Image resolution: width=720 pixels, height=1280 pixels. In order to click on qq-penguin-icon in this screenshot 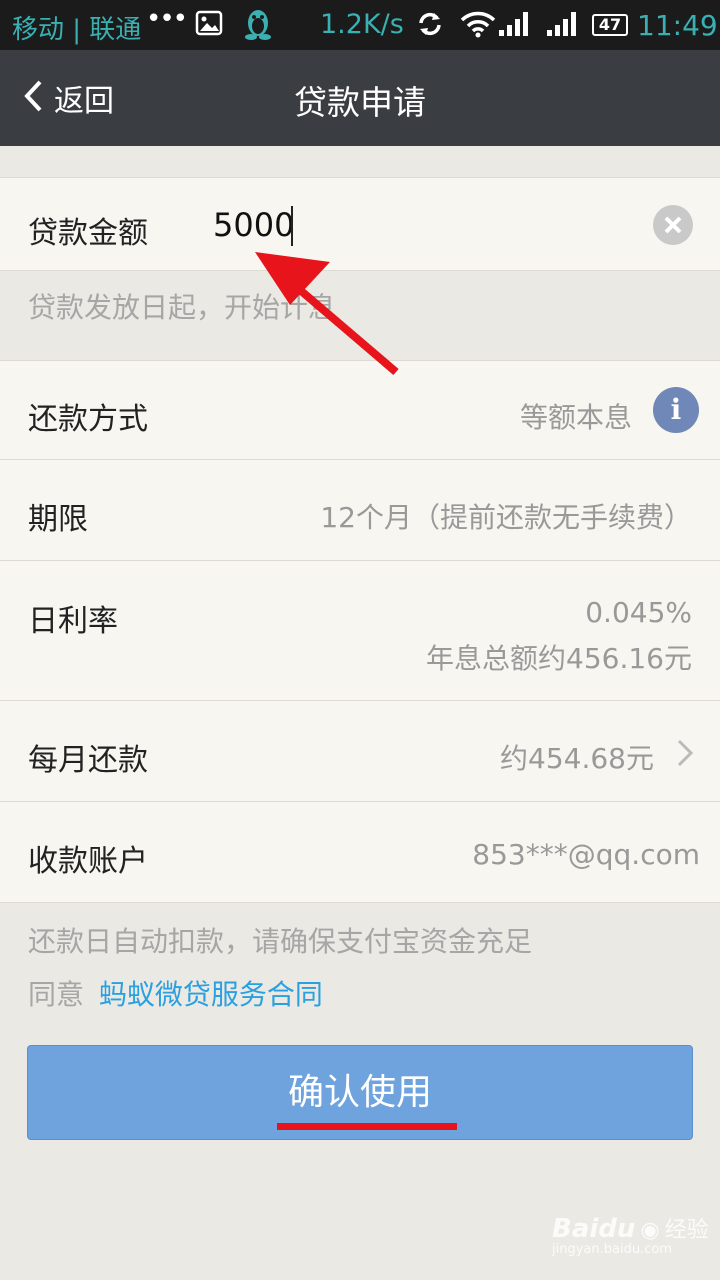, I will do `click(258, 27)`.